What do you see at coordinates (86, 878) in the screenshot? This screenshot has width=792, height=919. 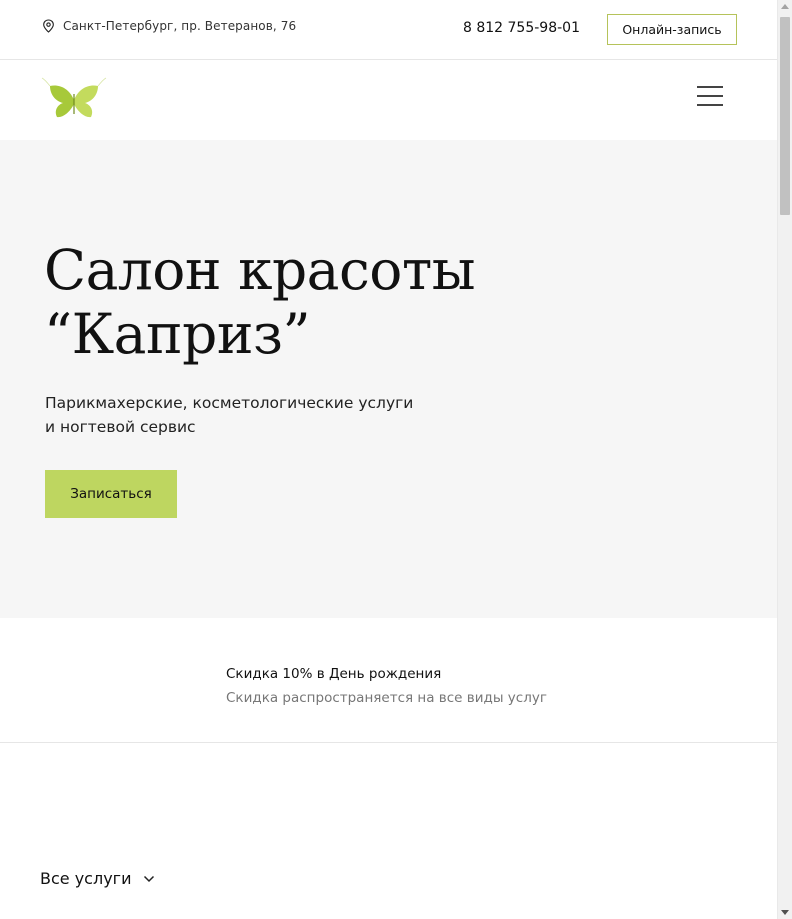 I see `all-services-label: Все услуги` at bounding box center [86, 878].